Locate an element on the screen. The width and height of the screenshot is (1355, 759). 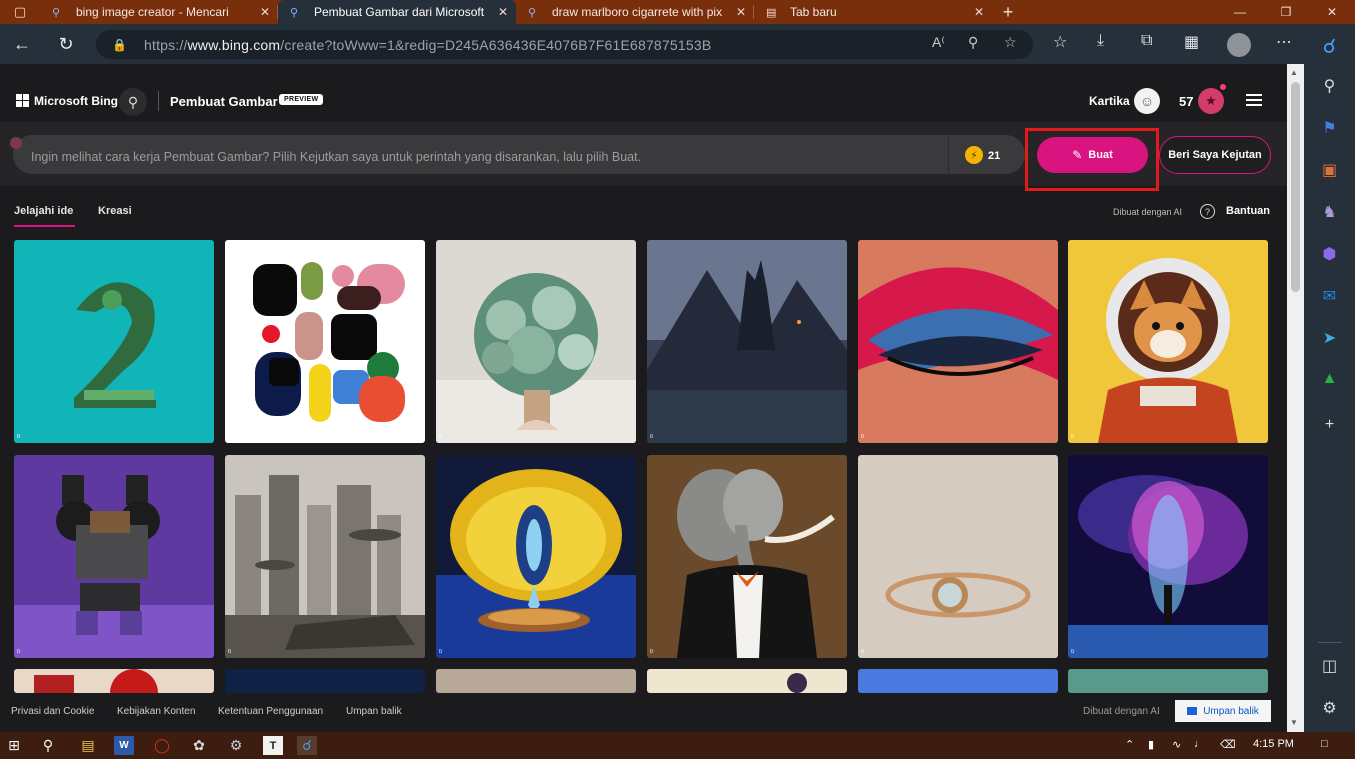
windows-start-icon: ⊞ is located at coordinates (14, 745).